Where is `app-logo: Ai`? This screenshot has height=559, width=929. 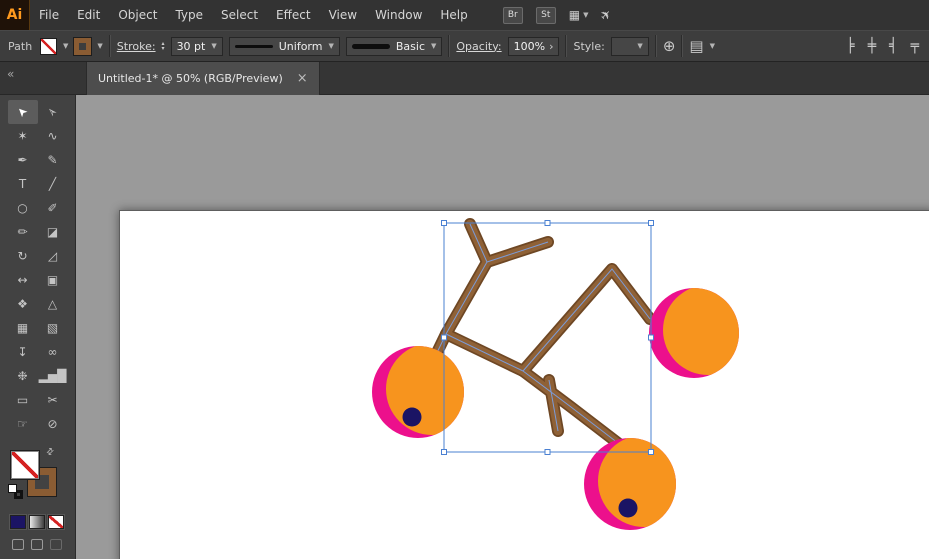
app-logo: Ai is located at coordinates (15, 15).